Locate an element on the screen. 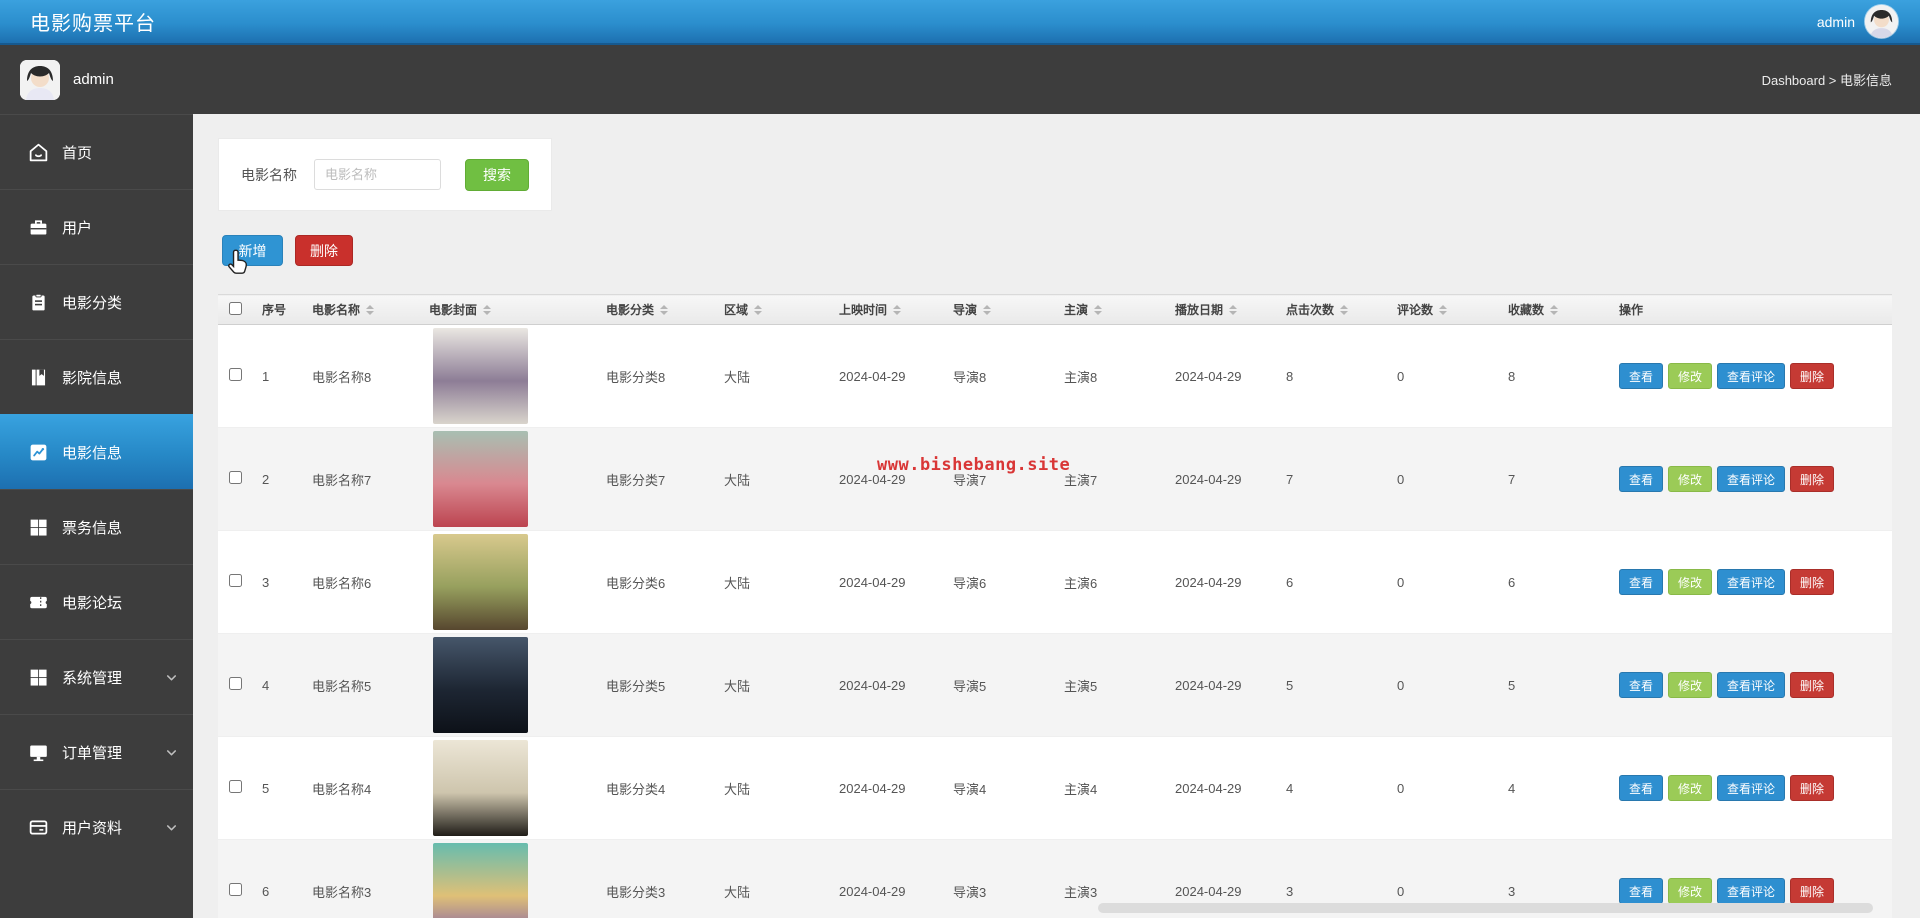 The width and height of the screenshot is (1920, 918). column-header-11: 评论数 is located at coordinates (1442, 309).